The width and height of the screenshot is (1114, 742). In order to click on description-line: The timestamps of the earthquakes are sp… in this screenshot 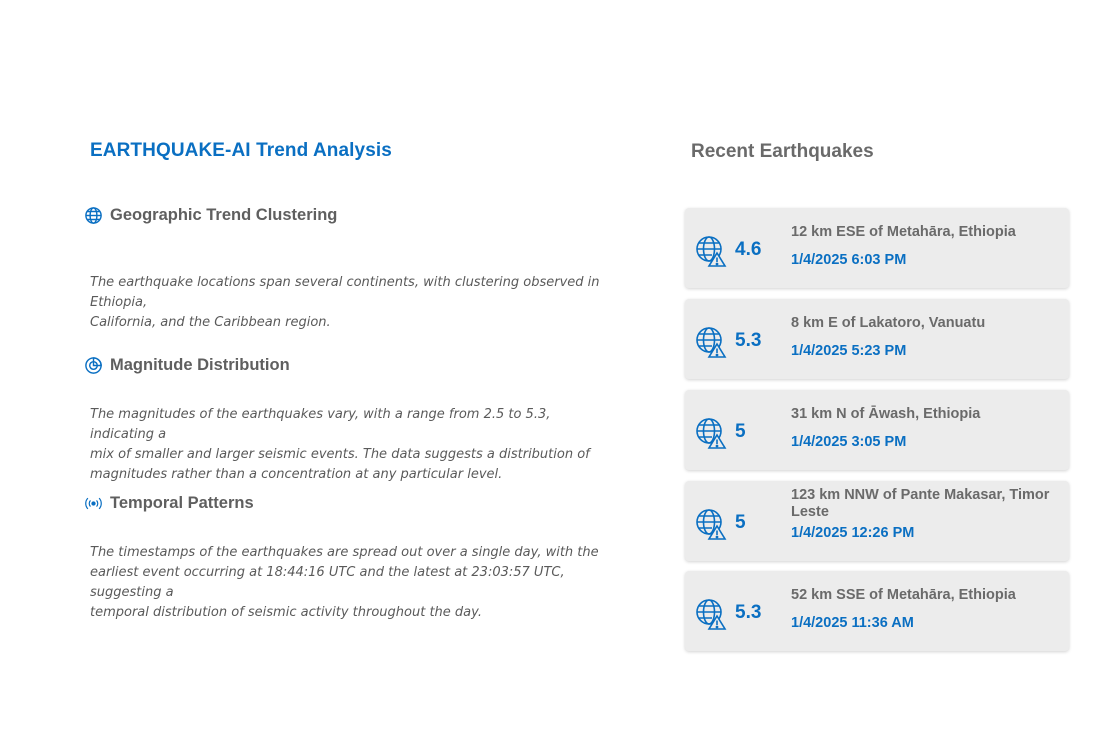, I will do `click(344, 552)`.